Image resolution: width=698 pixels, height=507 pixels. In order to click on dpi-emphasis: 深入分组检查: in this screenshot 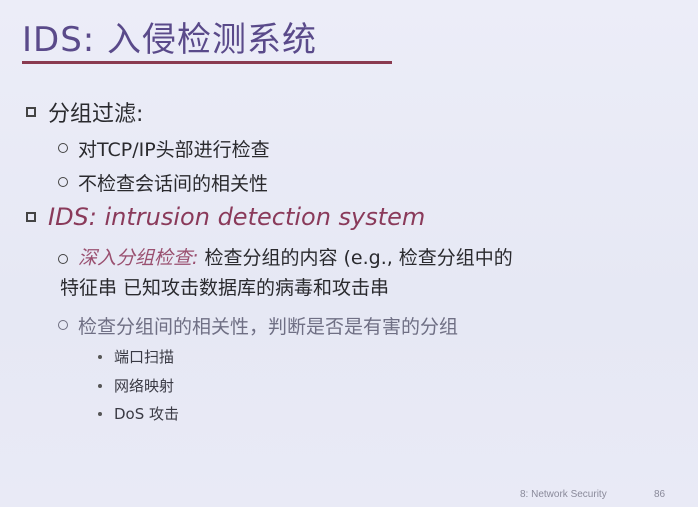, I will do `click(138, 258)`.